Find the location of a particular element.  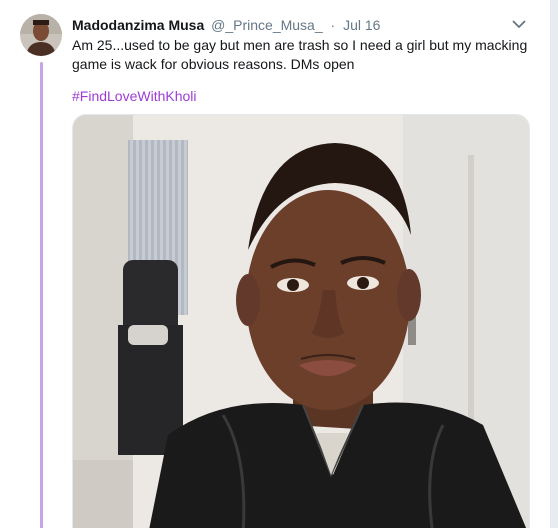

author-name: Madodanzima Musa is located at coordinates (138, 25).